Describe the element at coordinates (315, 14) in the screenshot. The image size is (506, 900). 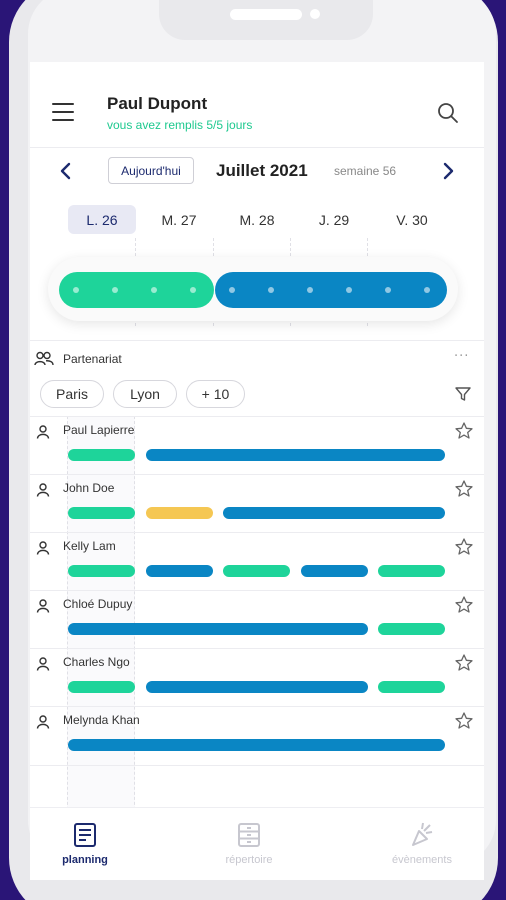
I see `front-camera` at that location.